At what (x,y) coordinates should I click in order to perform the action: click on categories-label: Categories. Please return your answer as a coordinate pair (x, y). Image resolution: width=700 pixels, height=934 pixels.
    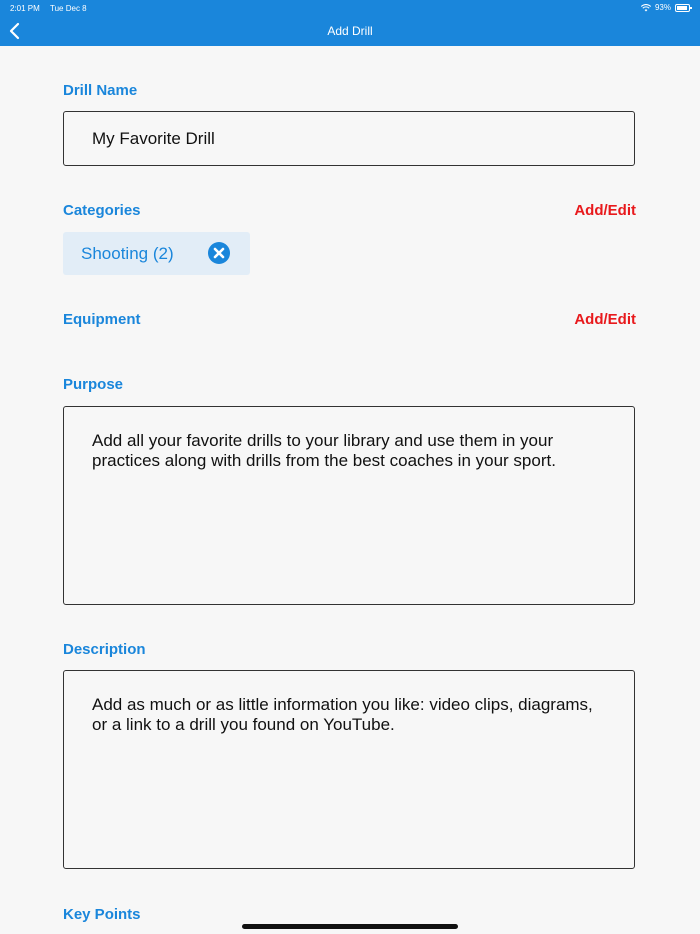
    Looking at the image, I should click on (102, 210).